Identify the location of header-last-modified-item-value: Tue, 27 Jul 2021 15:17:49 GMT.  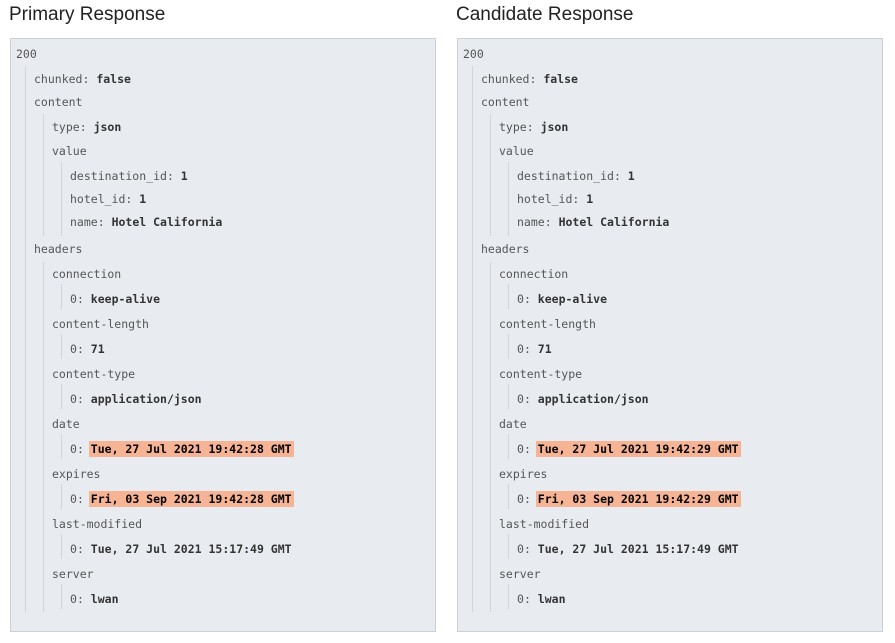
(191, 549).